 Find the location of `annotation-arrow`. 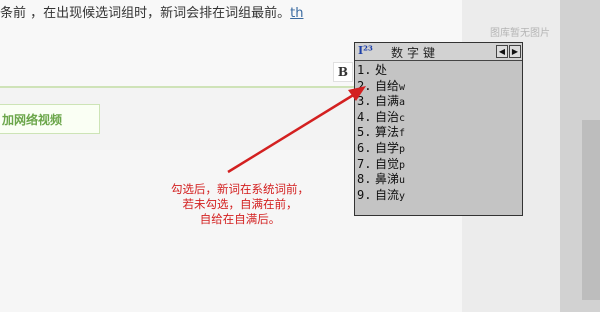

annotation-arrow is located at coordinates (296, 130).